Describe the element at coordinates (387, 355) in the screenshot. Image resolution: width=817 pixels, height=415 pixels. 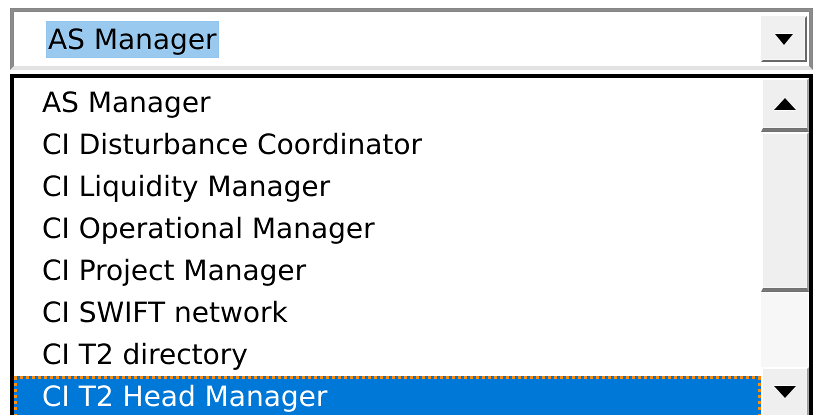
I see `list-option: CI T2 directory` at that location.